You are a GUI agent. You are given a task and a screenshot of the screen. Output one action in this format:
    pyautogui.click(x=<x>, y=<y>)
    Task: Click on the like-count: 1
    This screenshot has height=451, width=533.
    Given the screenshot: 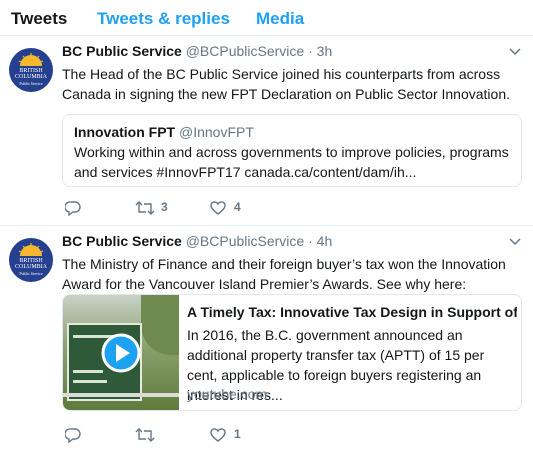 What is the action you would take?
    pyautogui.click(x=237, y=434)
    